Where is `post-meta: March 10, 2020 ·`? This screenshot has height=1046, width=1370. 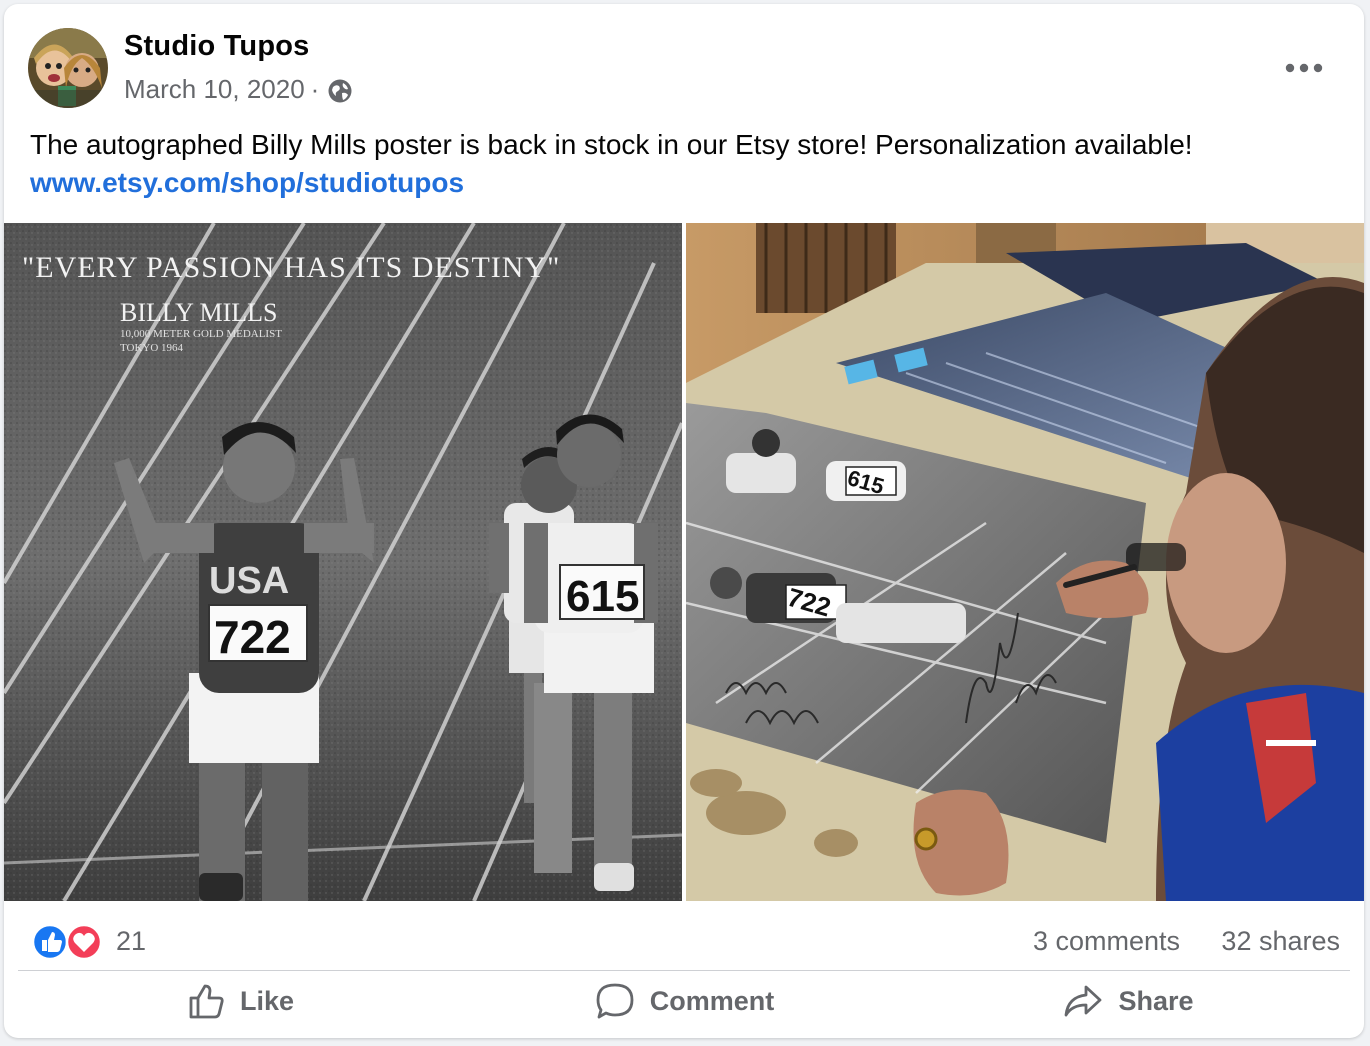
post-meta: March 10, 2020 · is located at coordinates (238, 89).